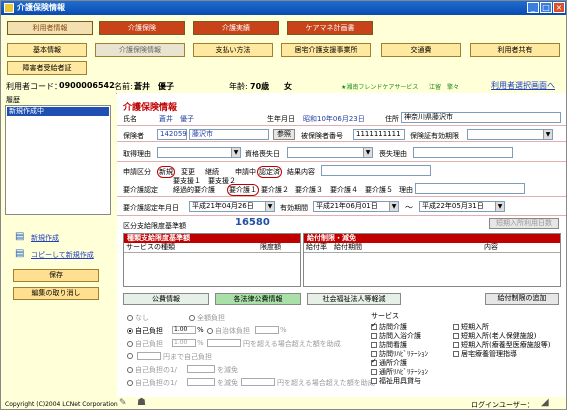 This screenshot has width=567, height=410. I want to click on fixed-text: 円まで自己負担, so click(187, 357).